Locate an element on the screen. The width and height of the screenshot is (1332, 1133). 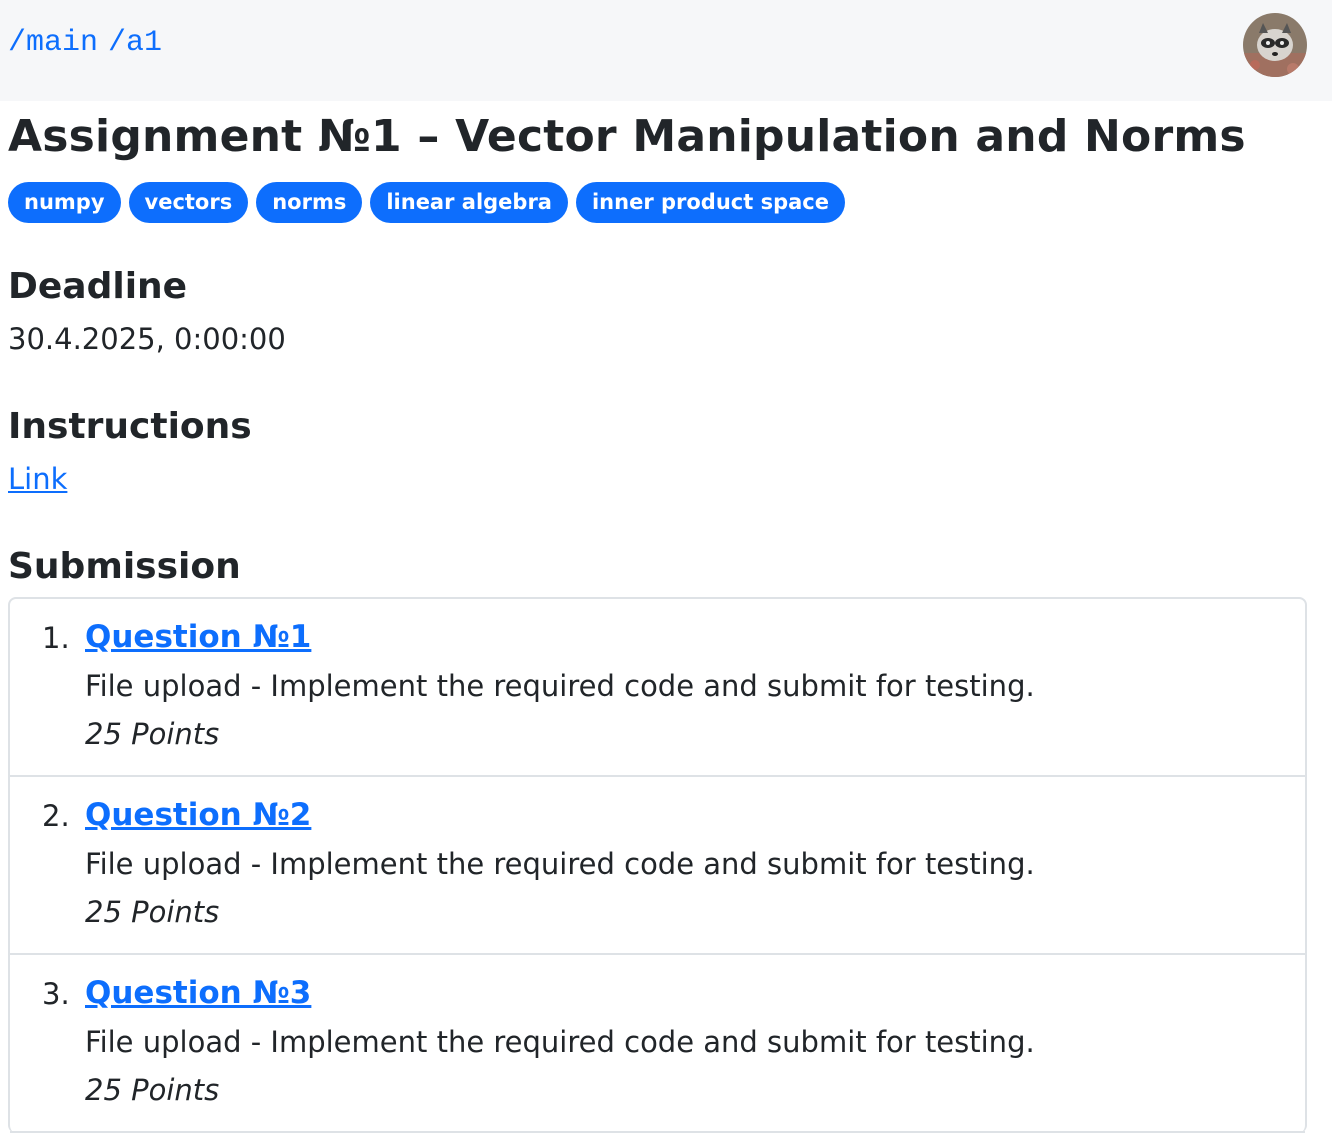
tag-badge: numpy is located at coordinates (64, 202).